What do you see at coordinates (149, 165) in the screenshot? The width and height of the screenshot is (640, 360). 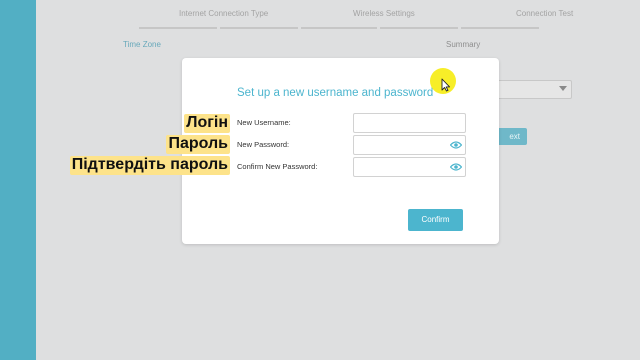 I see `annotation-confirm-password: Підтвердіть пароль` at bounding box center [149, 165].